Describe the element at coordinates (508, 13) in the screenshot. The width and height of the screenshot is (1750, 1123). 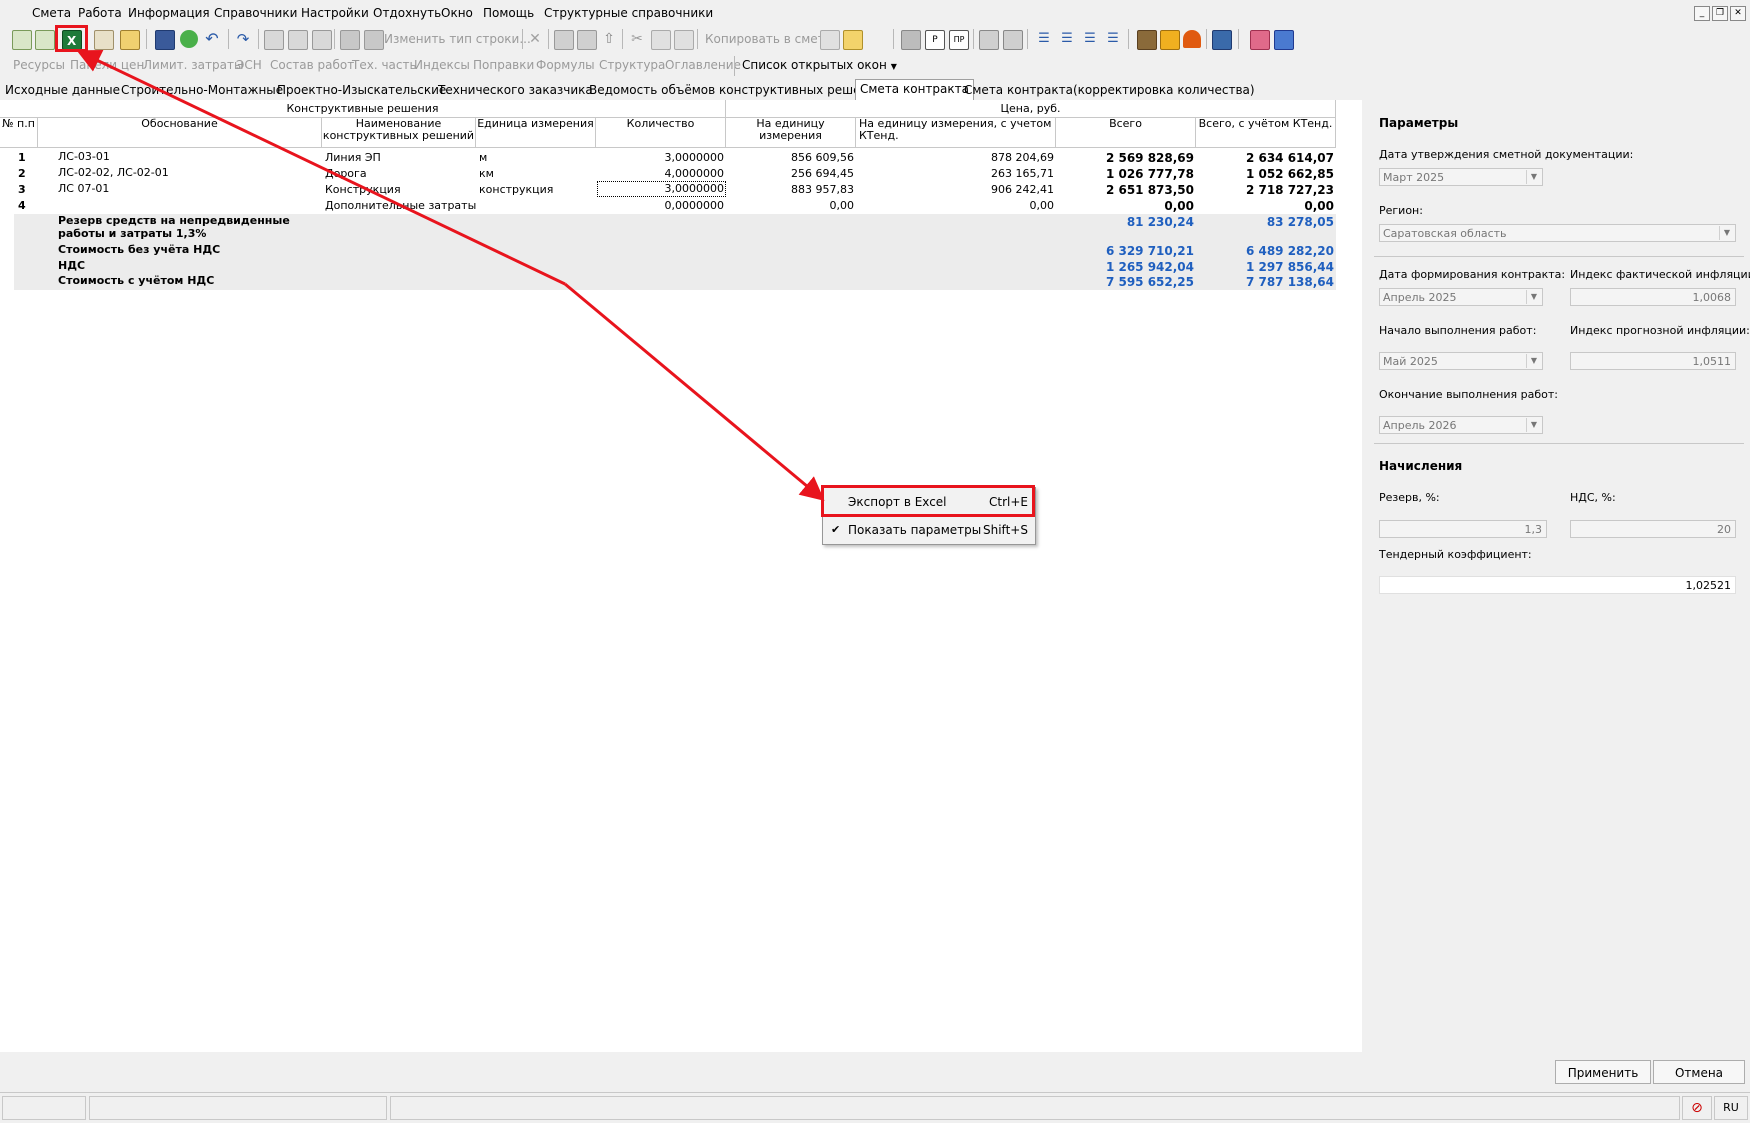
I see `menu-pomoshch: Помощь` at that location.